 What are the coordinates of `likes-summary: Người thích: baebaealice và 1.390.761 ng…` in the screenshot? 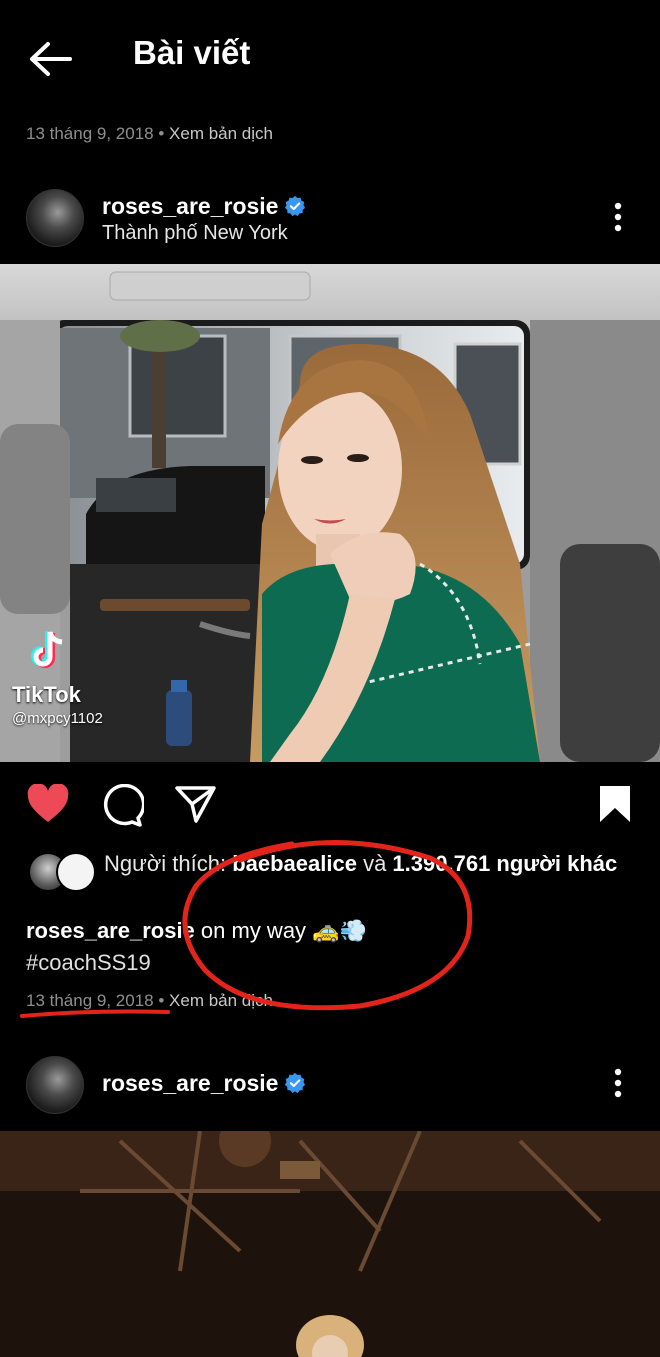 It's located at (369, 864).